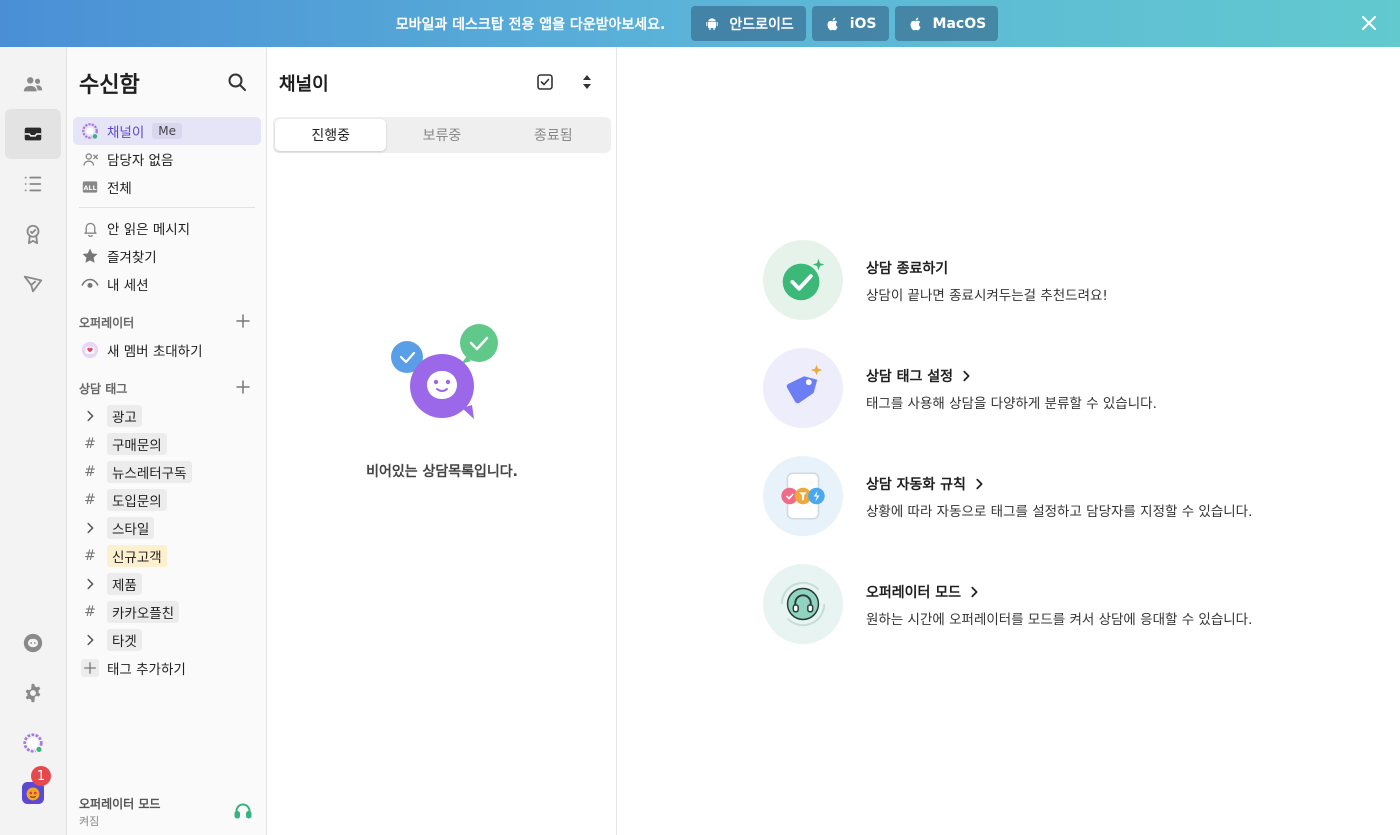  Describe the element at coordinates (1043, 388) in the screenshot. I see `feature-tag-settings: 상담 태그 설정 태그를 사용해 상담을 다양하게 분류할 수 있습니다.` at that location.